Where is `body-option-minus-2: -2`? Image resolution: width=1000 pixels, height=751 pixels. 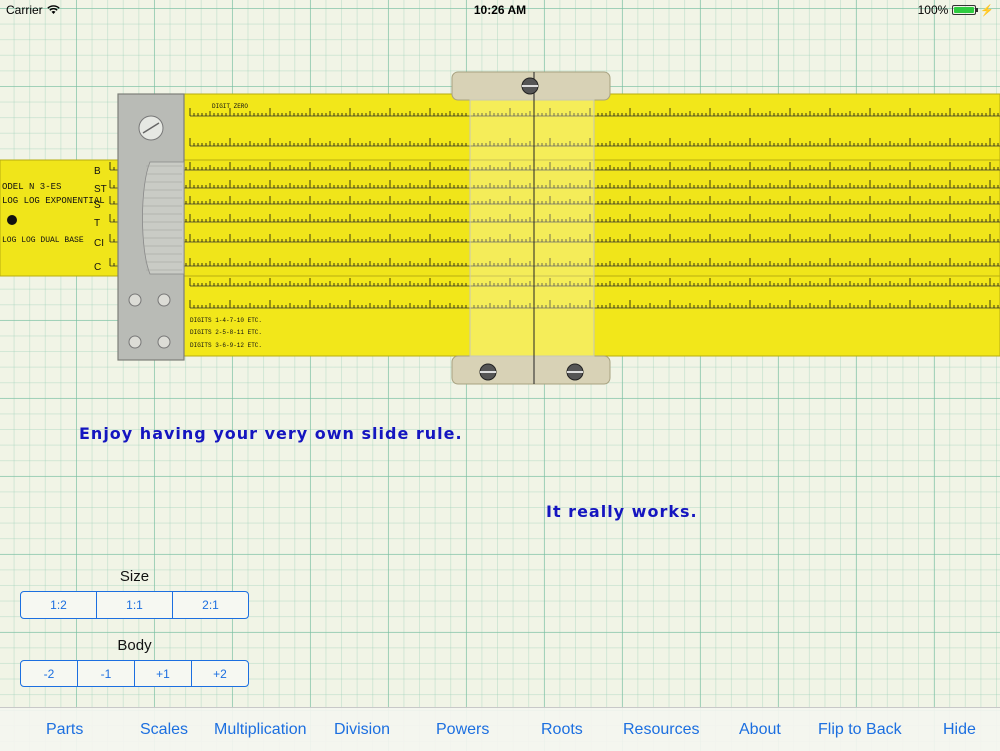
body-option-minus-2: -2 is located at coordinates (49, 673).